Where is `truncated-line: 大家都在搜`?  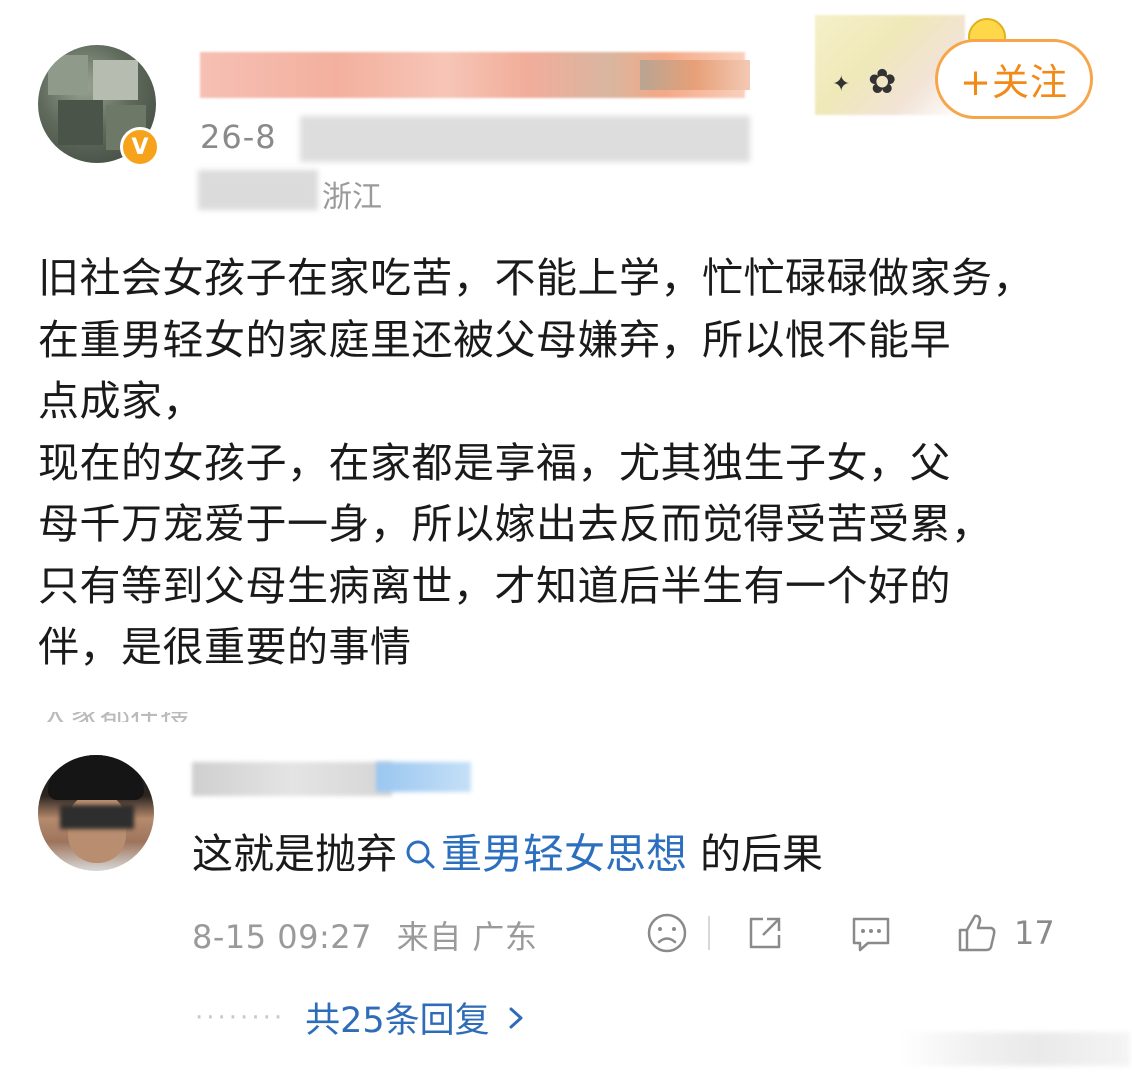
truncated-line: 大家都在搜 is located at coordinates (140, 717).